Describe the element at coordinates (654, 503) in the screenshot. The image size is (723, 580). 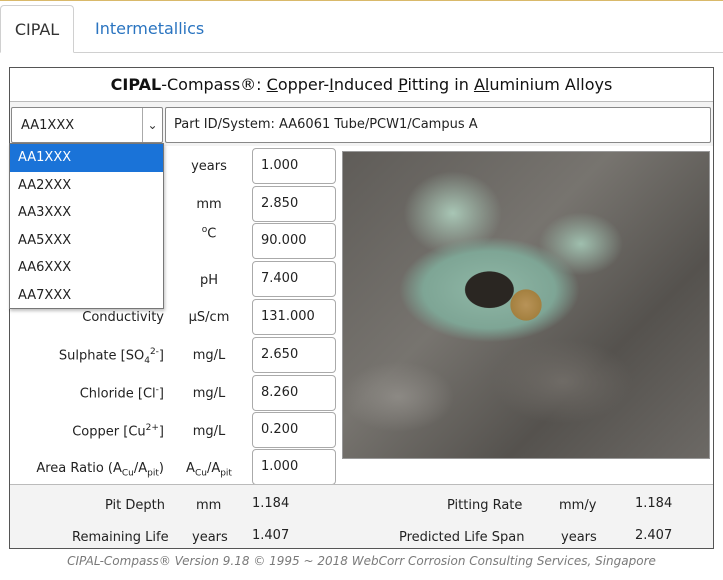
I see `pitting-rate-value: 1.184` at that location.